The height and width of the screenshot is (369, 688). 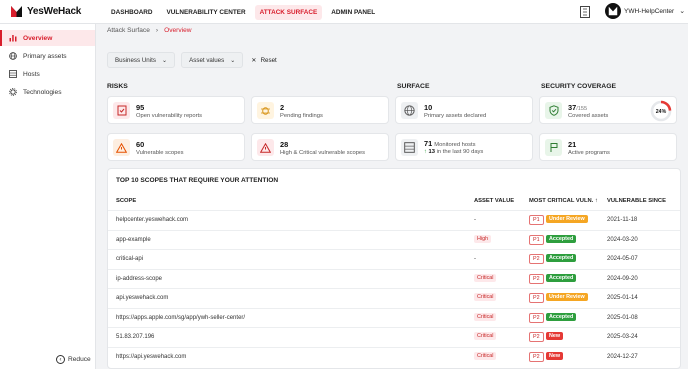 What do you see at coordinates (265, 110) in the screenshot?
I see `bug-icon` at bounding box center [265, 110].